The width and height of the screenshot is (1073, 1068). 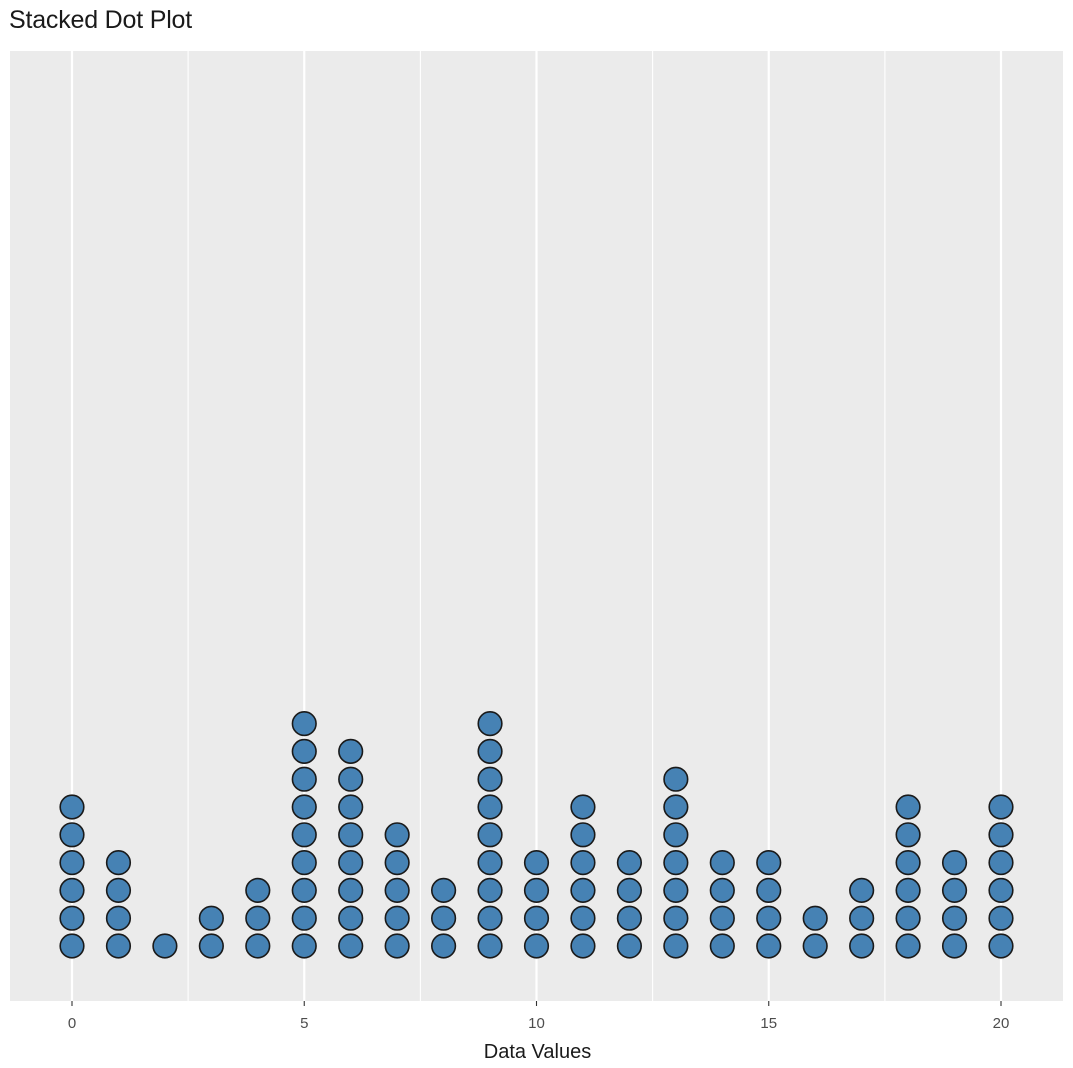 I want to click on x-tick-label: 0, so click(x=72, y=1023).